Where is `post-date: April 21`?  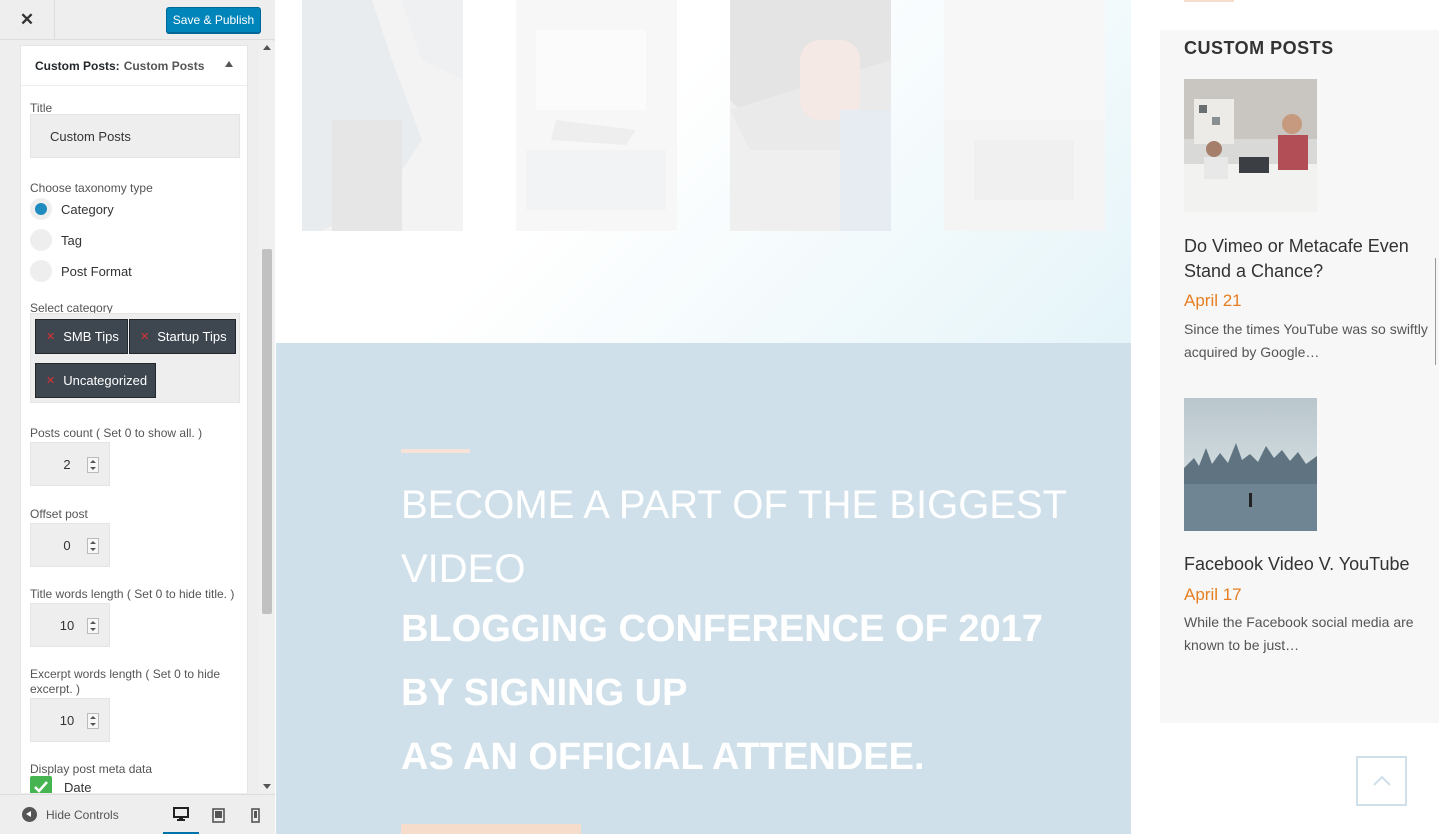
post-date: April 21 is located at coordinates (1213, 300).